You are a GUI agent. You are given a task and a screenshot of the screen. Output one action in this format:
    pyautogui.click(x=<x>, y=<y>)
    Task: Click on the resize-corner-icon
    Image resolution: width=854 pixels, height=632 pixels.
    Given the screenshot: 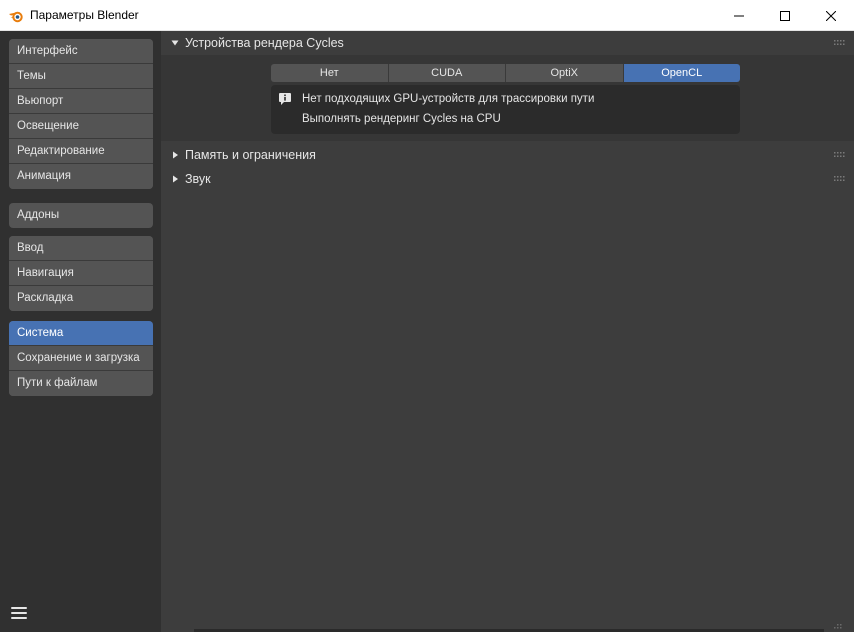 What is the action you would take?
    pyautogui.click(x=837, y=627)
    